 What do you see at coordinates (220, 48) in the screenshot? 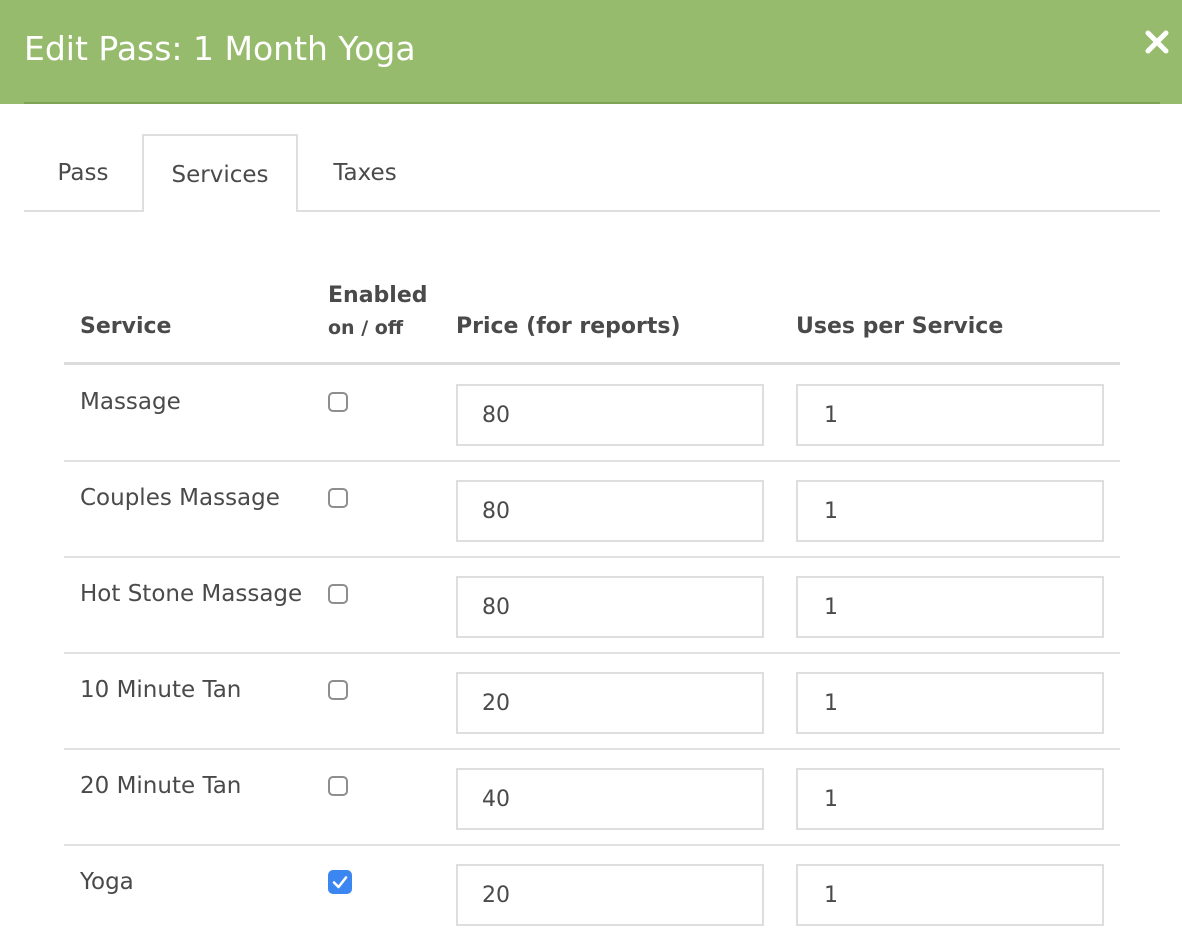
I see `modal-title: Edit Pass: 1 Month Yoga` at bounding box center [220, 48].